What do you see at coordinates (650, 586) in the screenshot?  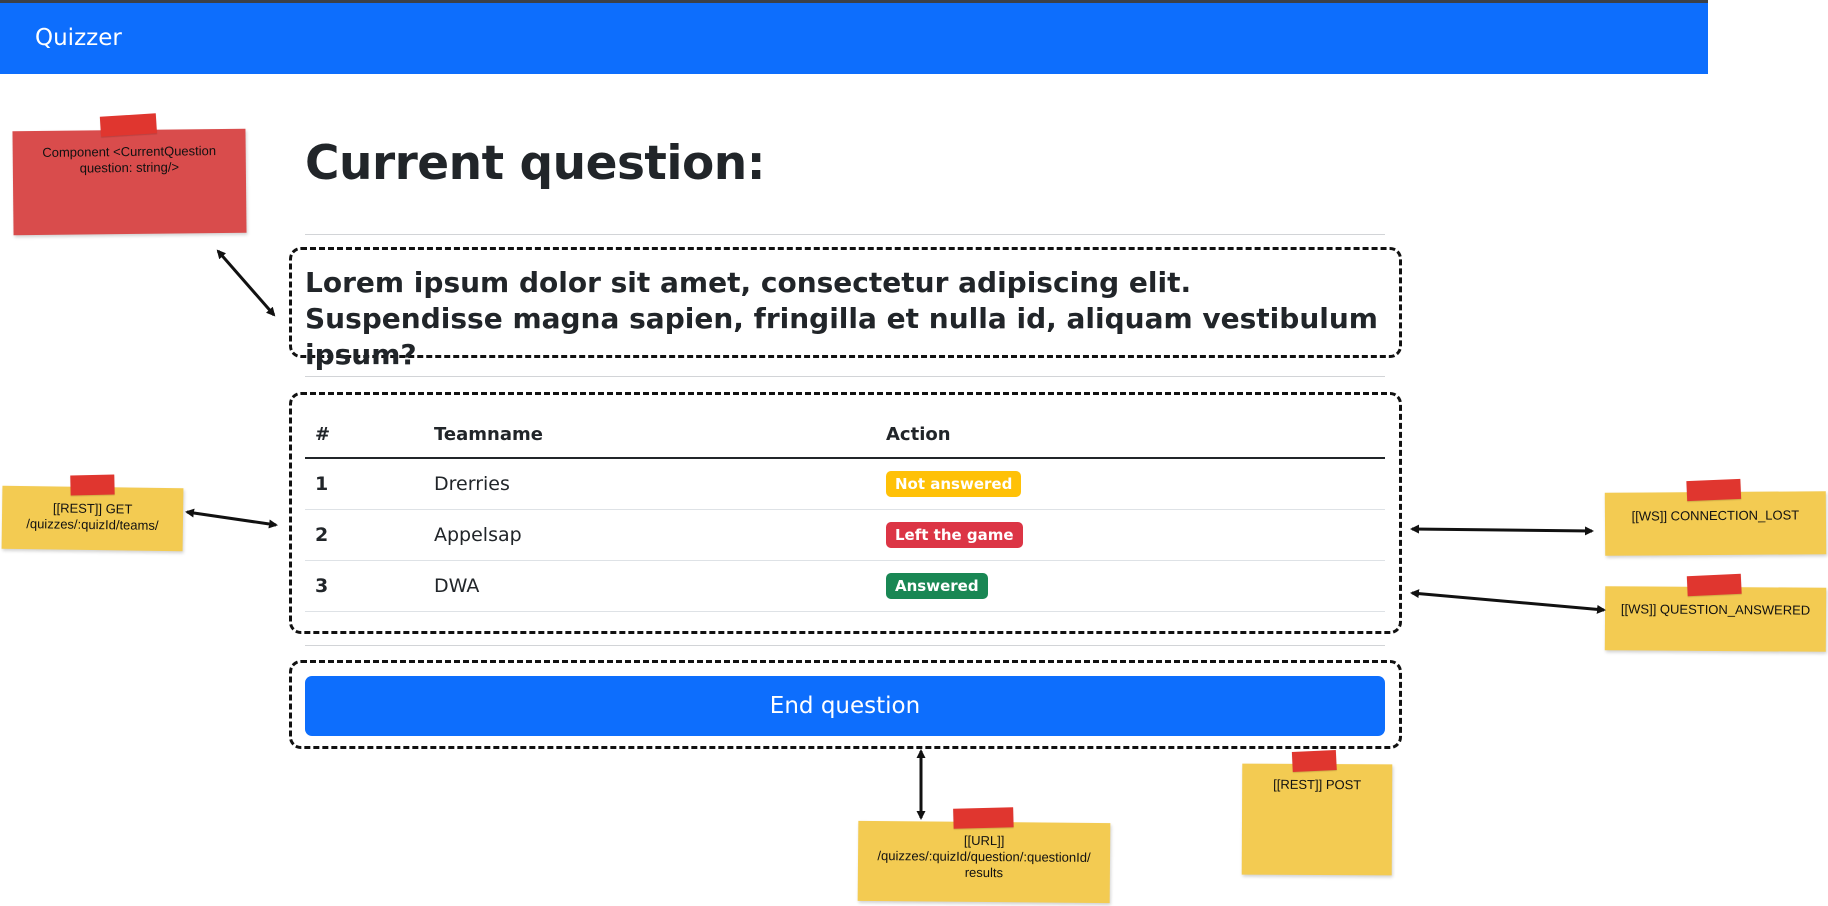 I see `team-name: DWA` at bounding box center [650, 586].